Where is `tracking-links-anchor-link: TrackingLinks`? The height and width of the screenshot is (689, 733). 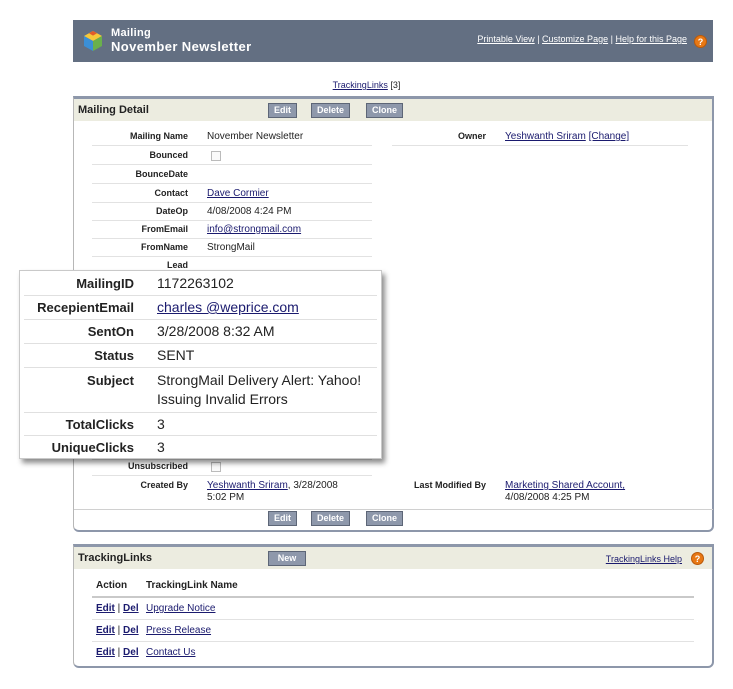 tracking-links-anchor-link: TrackingLinks is located at coordinates (360, 85).